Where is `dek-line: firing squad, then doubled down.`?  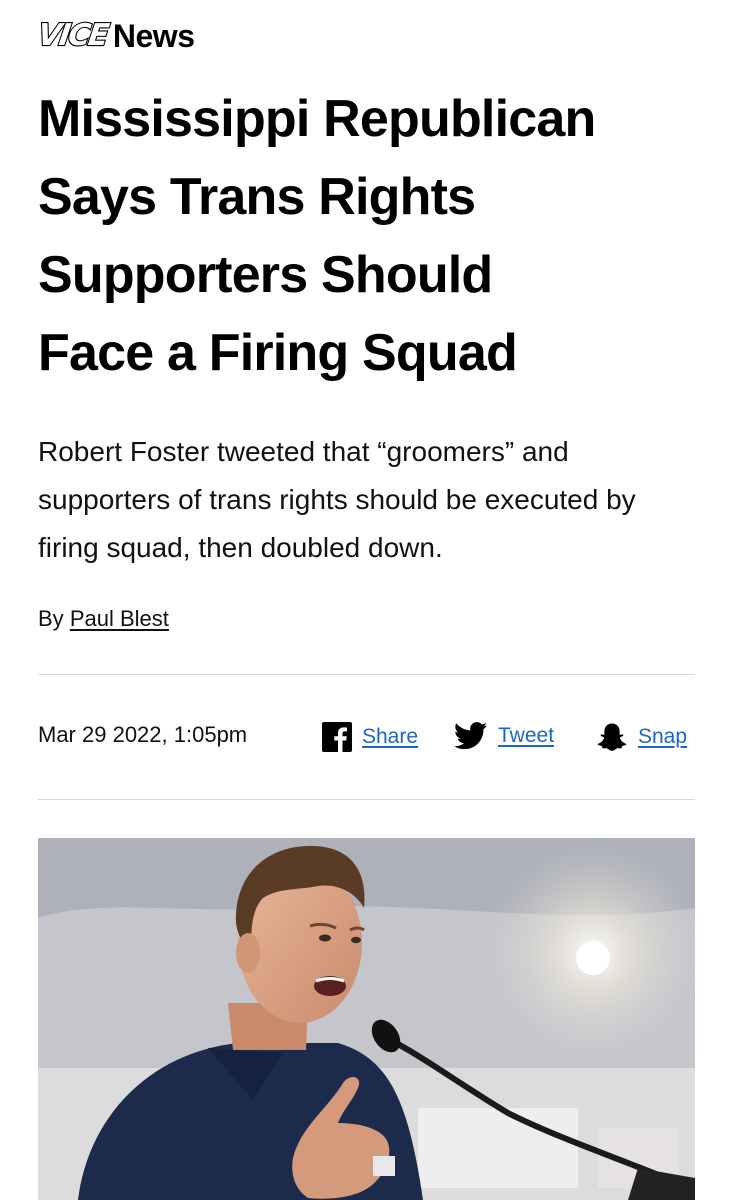 dek-line: firing squad, then doubled down. is located at coordinates (240, 547).